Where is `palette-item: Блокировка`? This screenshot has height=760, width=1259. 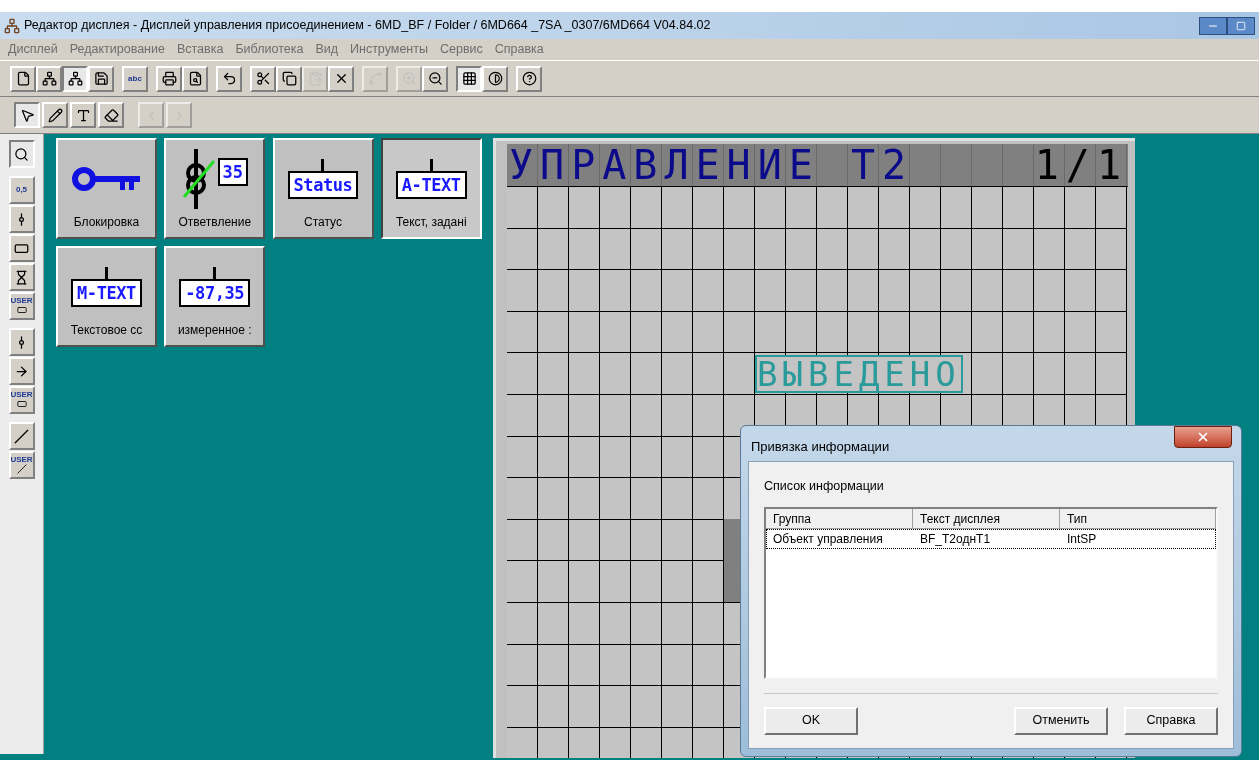
palette-item: Блокировка is located at coordinates (106, 188).